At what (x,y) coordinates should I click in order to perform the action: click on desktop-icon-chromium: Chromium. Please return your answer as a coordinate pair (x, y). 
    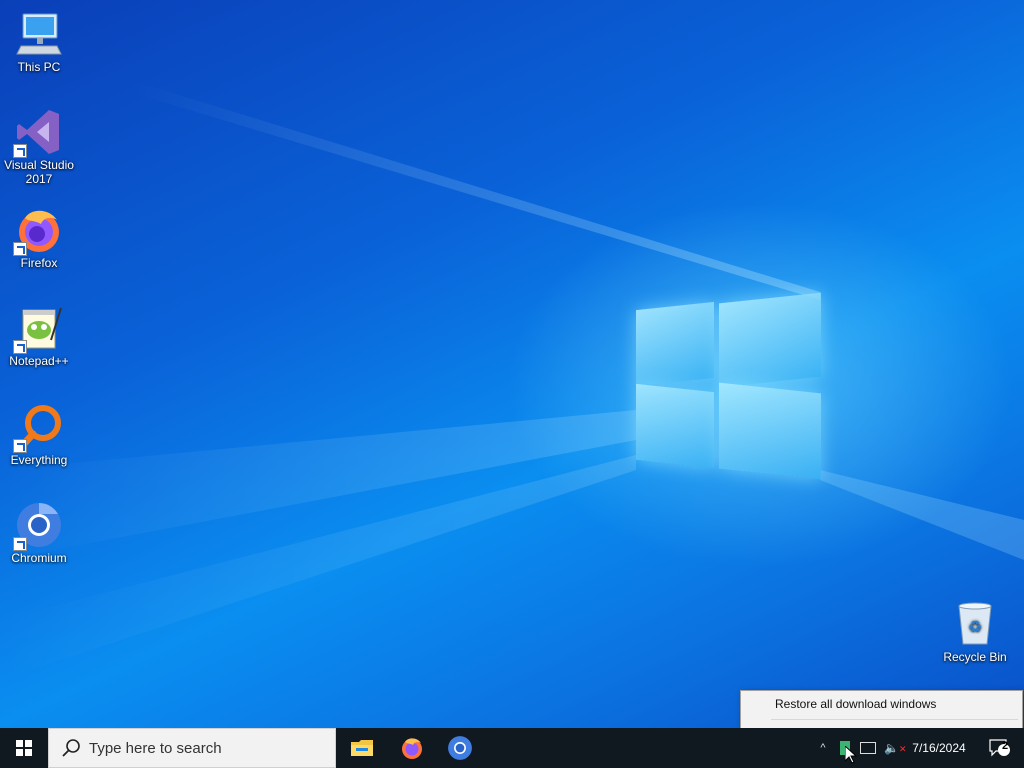
    Looking at the image, I should click on (39, 533).